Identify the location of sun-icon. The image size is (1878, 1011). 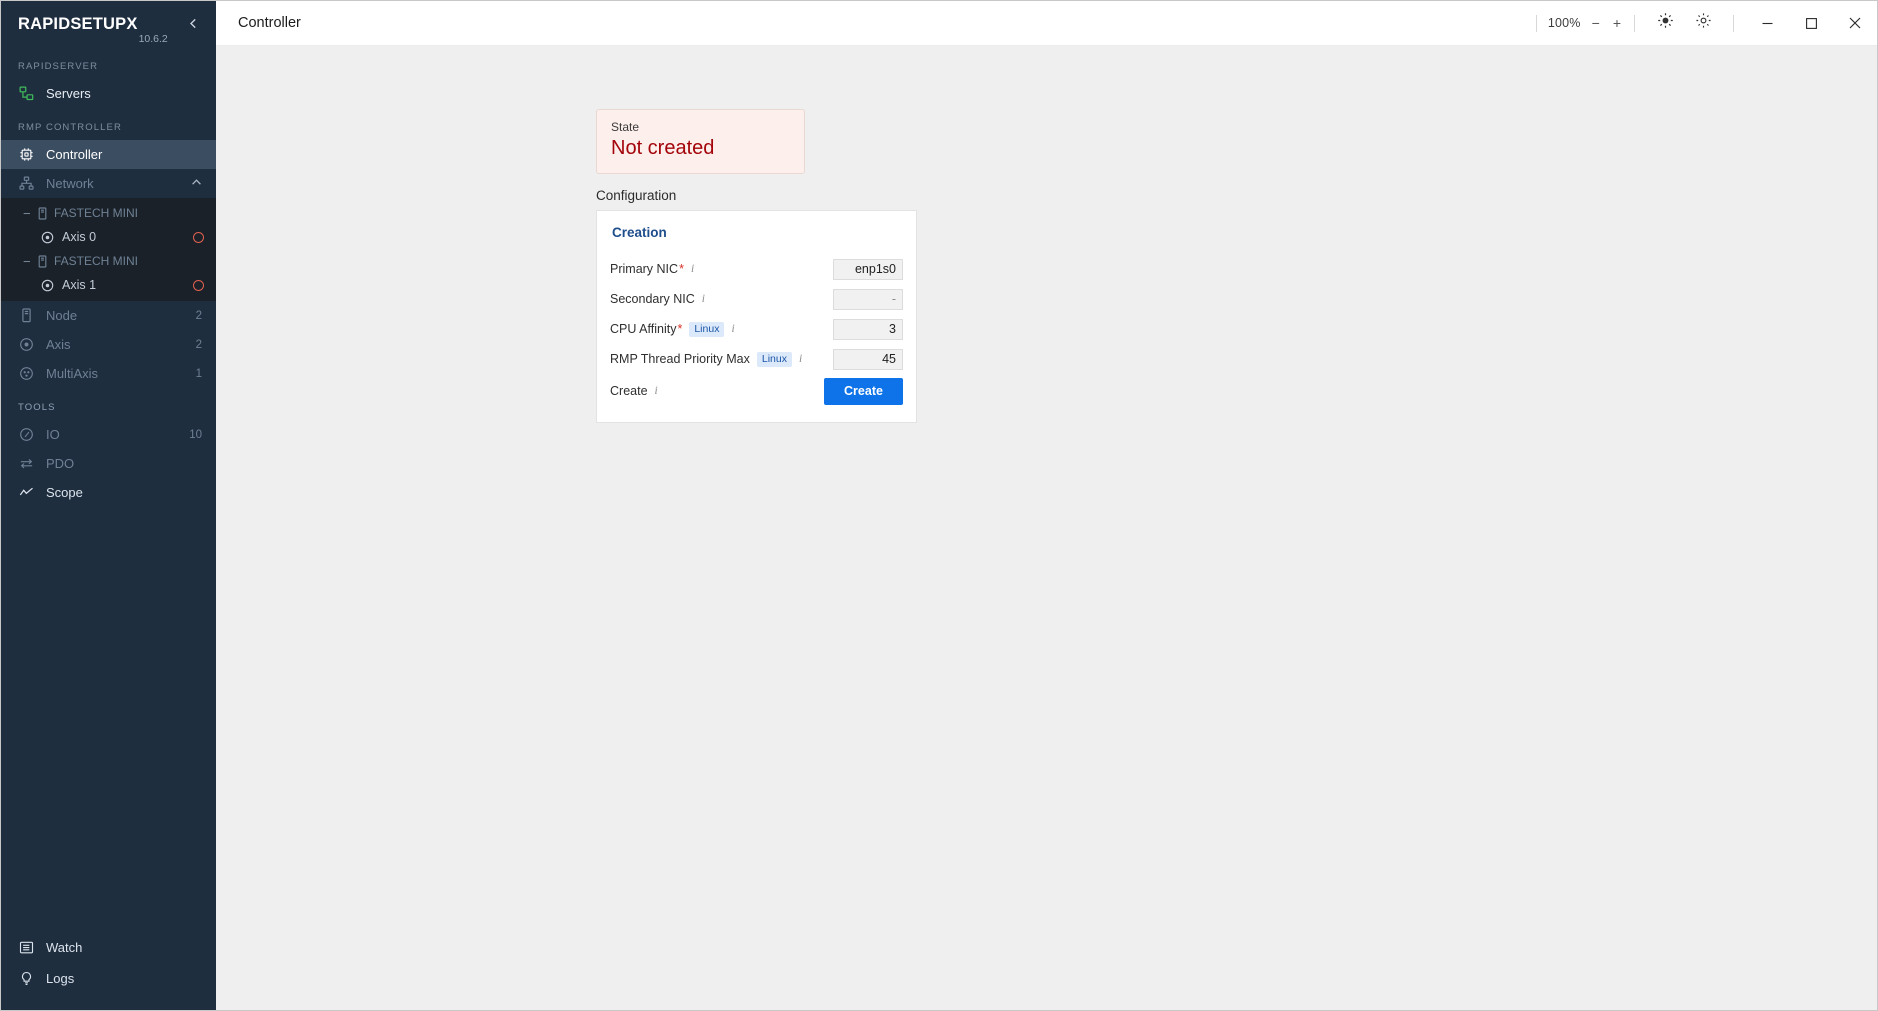
(1665, 23).